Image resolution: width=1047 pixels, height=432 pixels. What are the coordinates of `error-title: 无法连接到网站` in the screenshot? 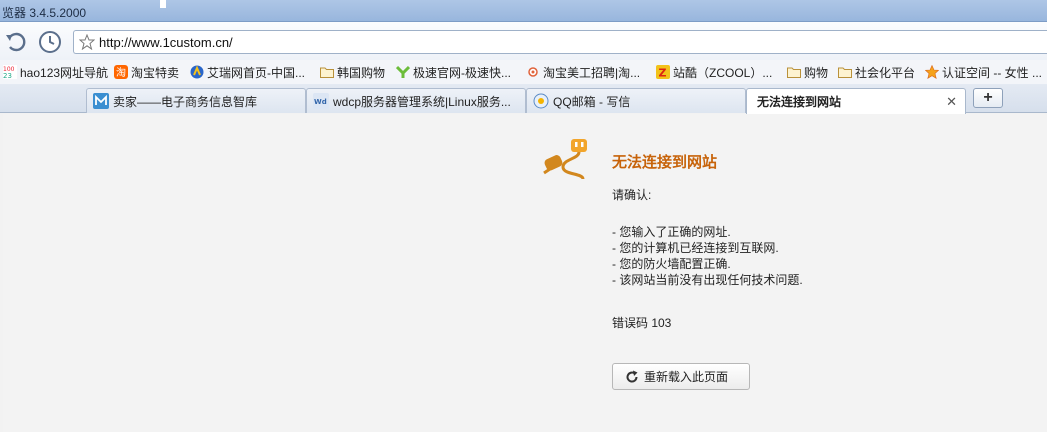 It's located at (665, 162).